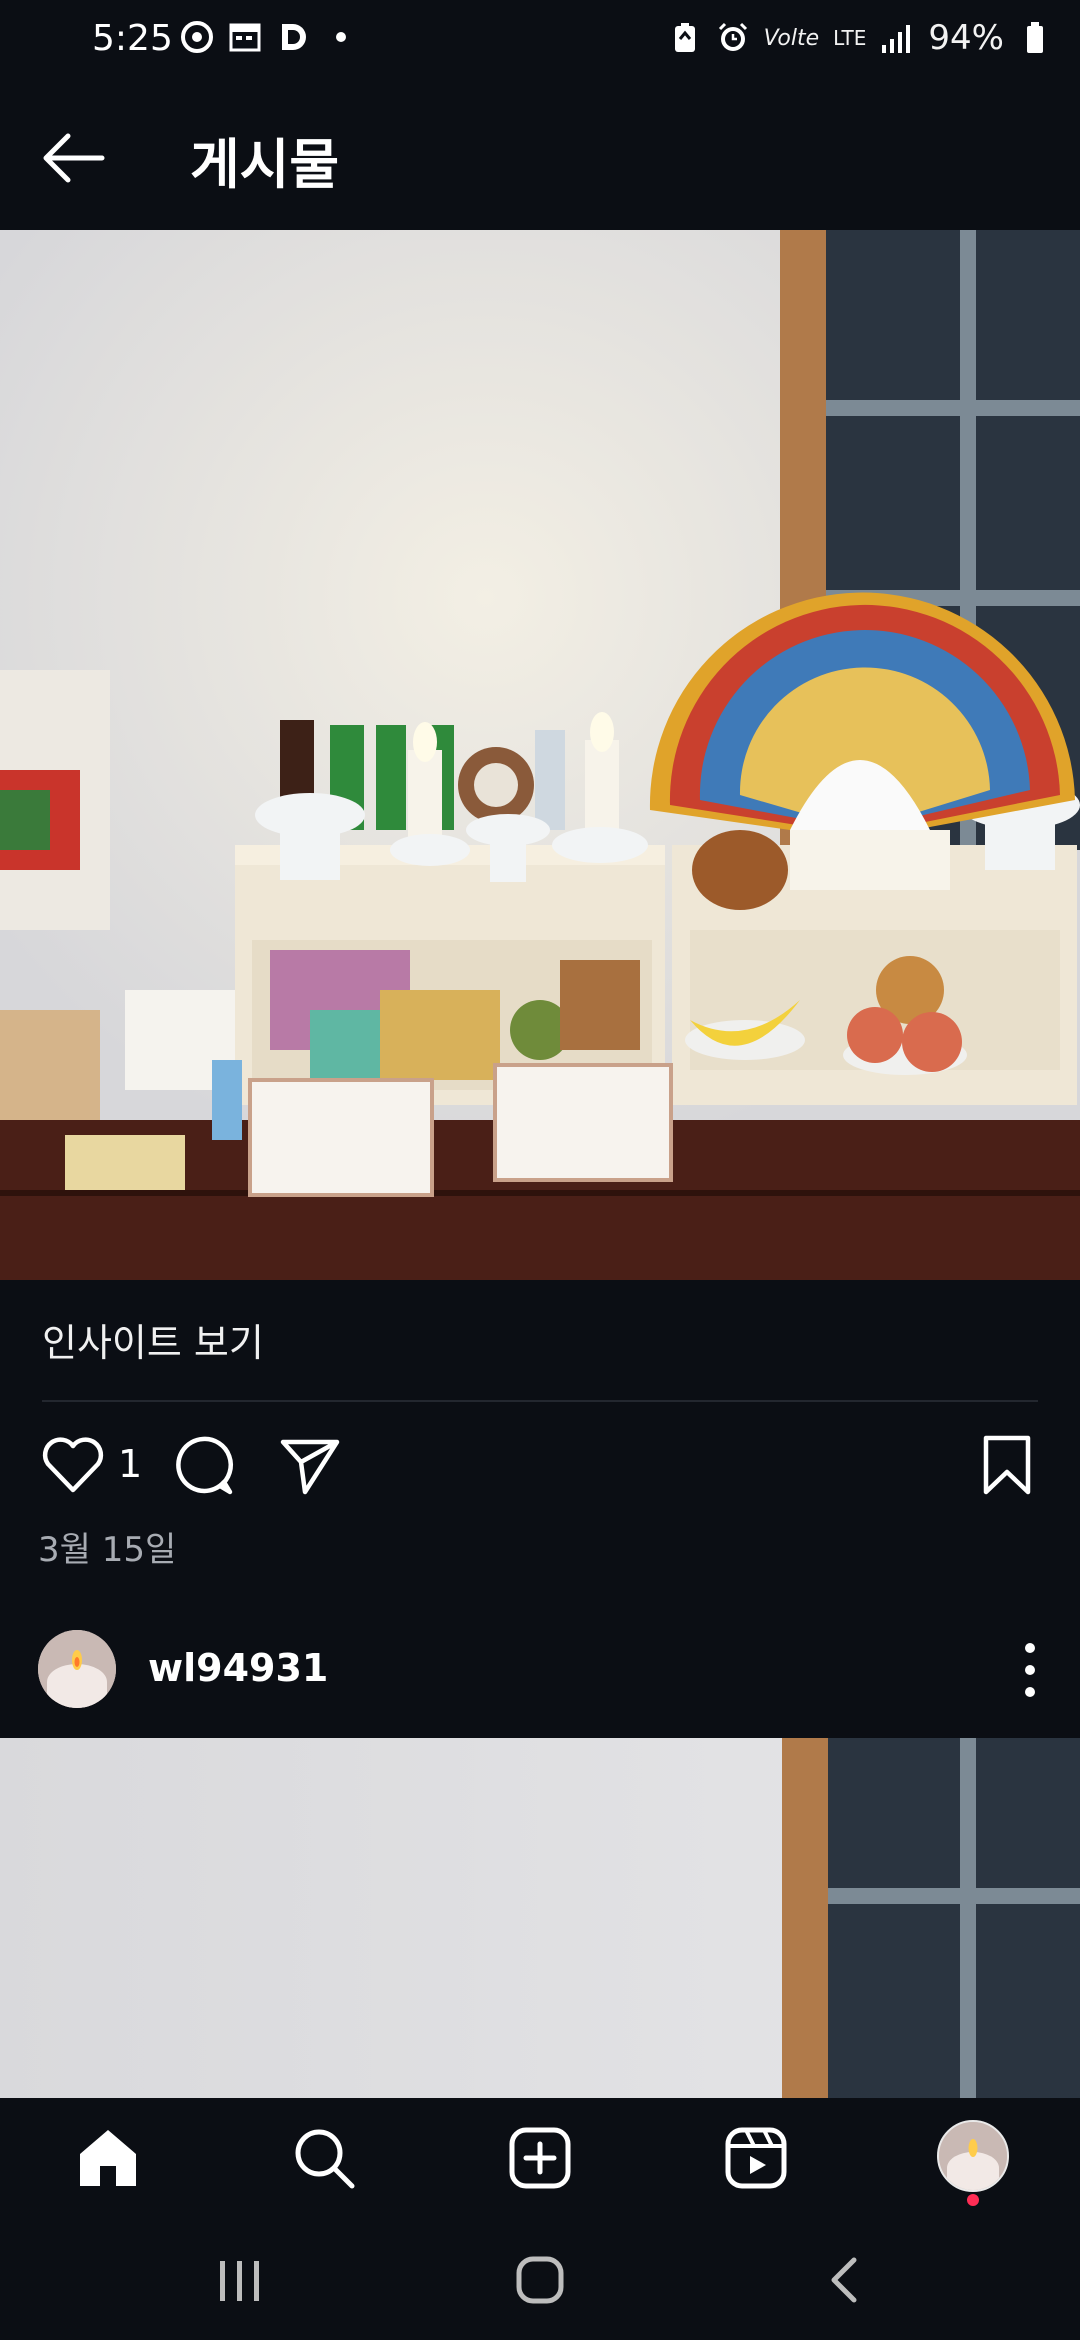 The height and width of the screenshot is (2340, 1080). What do you see at coordinates (73, 1465) in the screenshot?
I see `heart-icon` at bounding box center [73, 1465].